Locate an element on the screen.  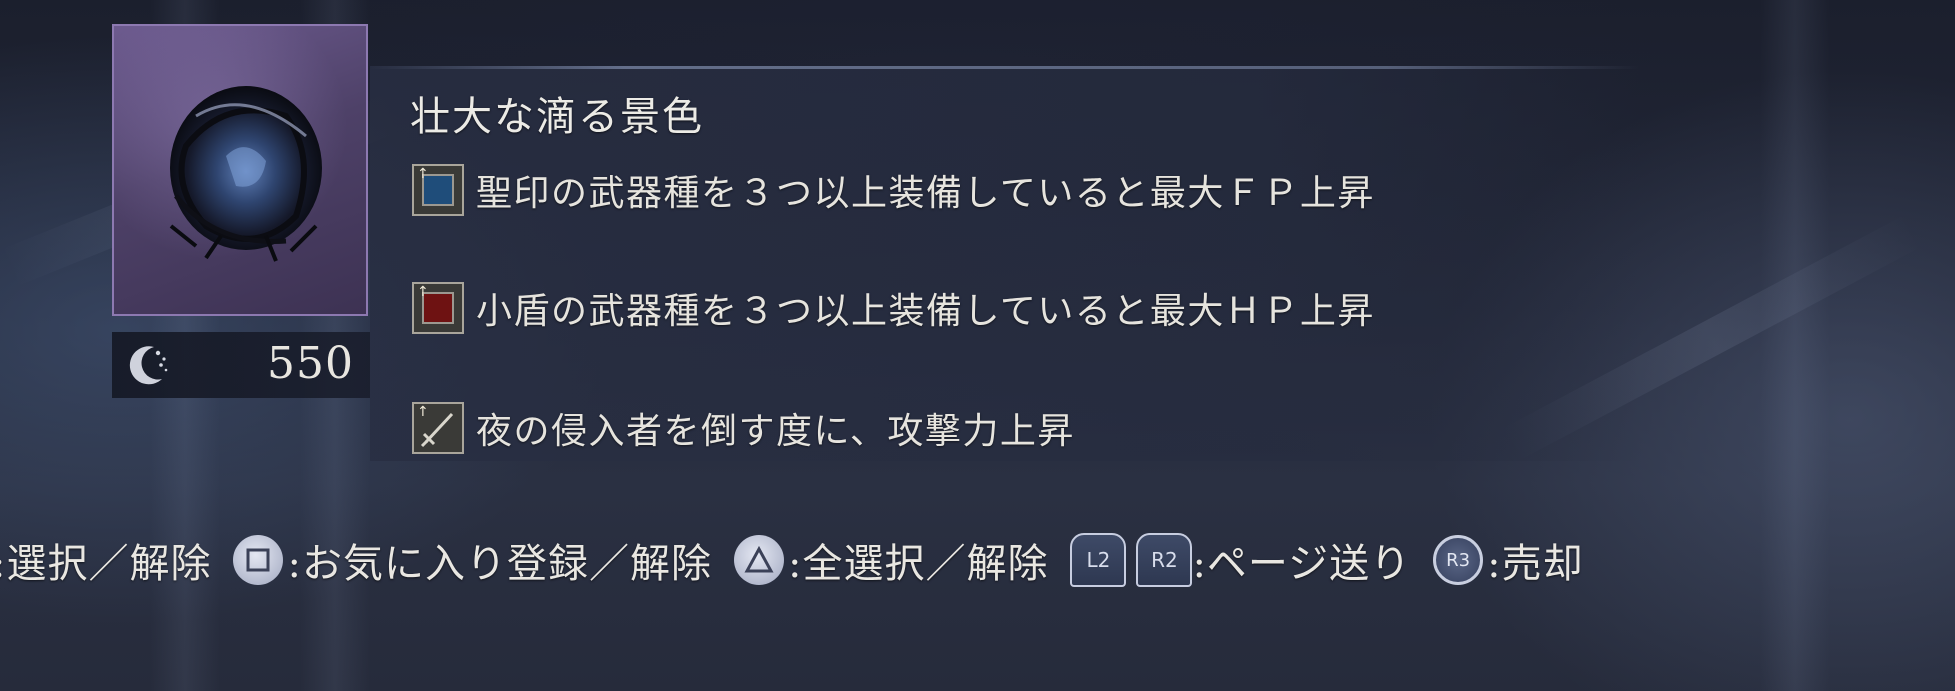
triangle-button-icon is located at coordinates (758, 560).